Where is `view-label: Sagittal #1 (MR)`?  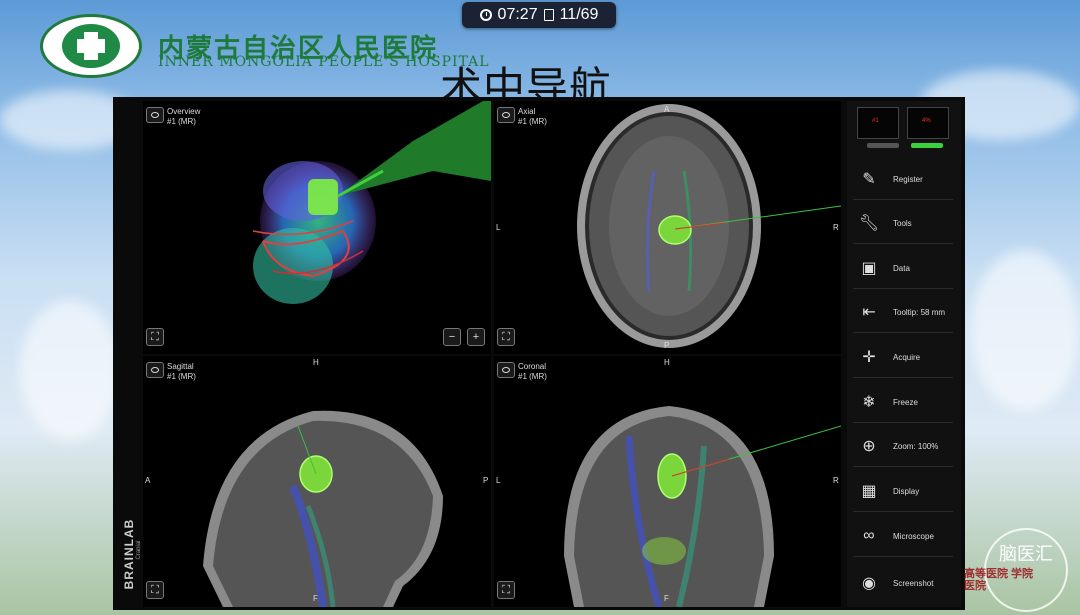 view-label: Sagittal #1 (MR) is located at coordinates (181, 372).